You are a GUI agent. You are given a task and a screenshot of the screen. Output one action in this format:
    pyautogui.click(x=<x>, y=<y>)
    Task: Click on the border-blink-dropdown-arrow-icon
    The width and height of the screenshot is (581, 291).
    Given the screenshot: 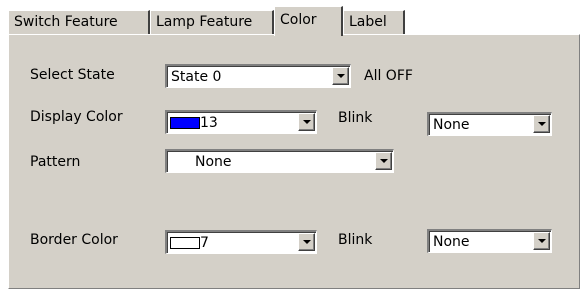 What is the action you would take?
    pyautogui.click(x=541, y=241)
    